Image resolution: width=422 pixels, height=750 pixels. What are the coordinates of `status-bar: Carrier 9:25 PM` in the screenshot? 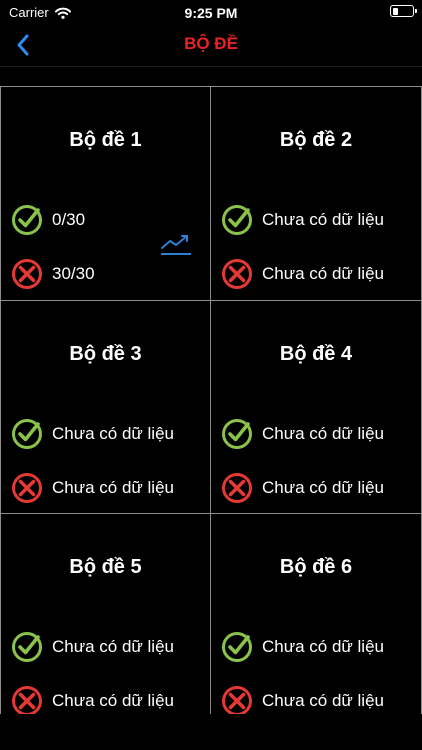 It's located at (211, 12).